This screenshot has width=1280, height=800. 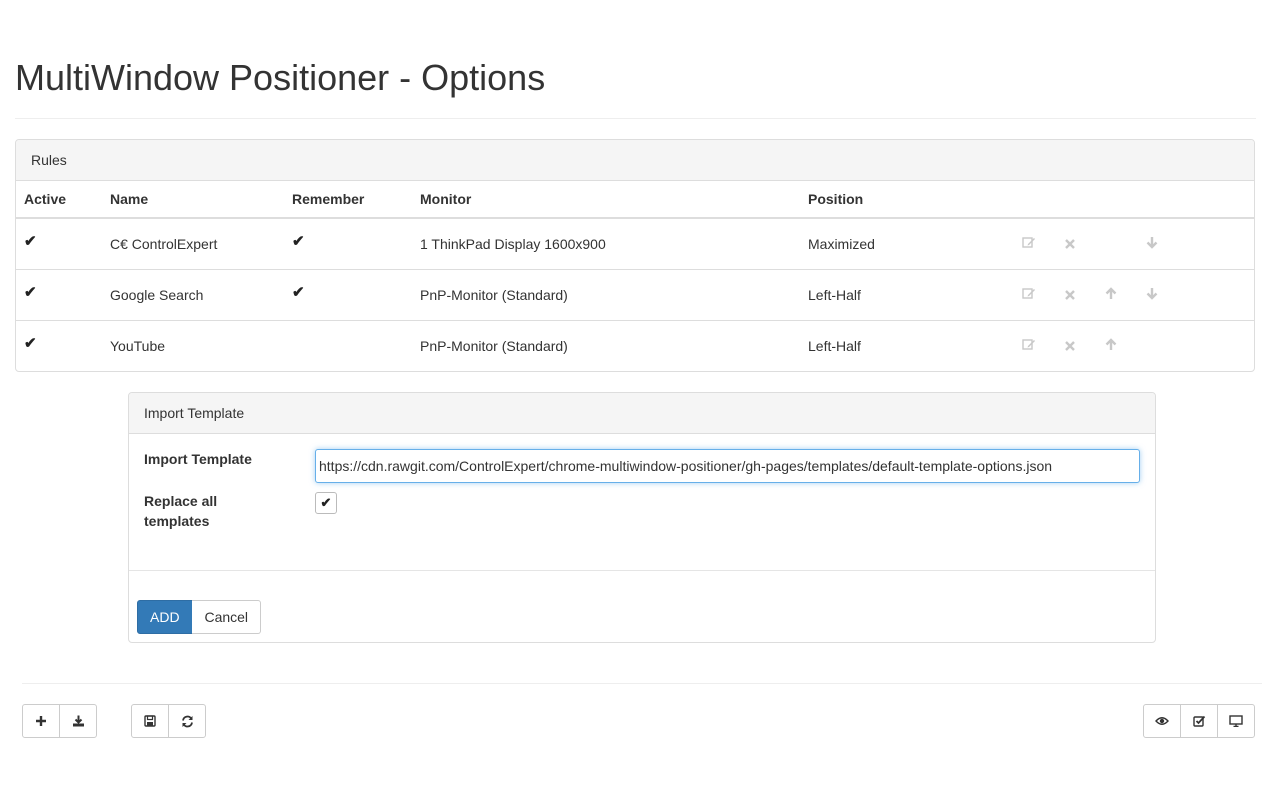 What do you see at coordinates (150, 721) in the screenshot?
I see `save-icon` at bounding box center [150, 721].